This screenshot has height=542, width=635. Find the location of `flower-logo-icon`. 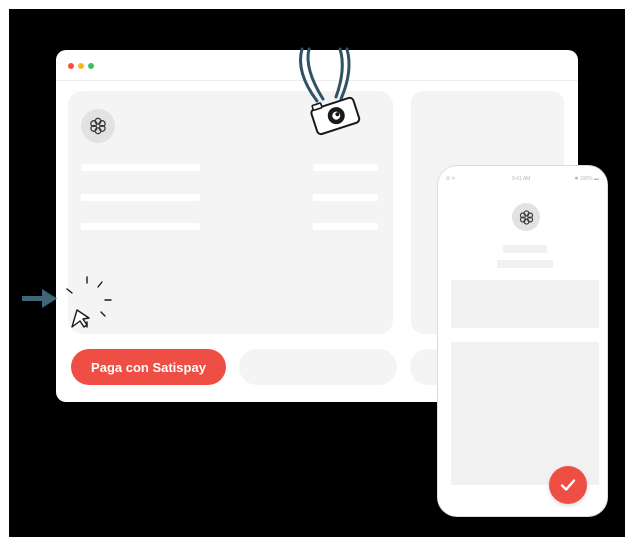

flower-logo-icon is located at coordinates (526, 217).